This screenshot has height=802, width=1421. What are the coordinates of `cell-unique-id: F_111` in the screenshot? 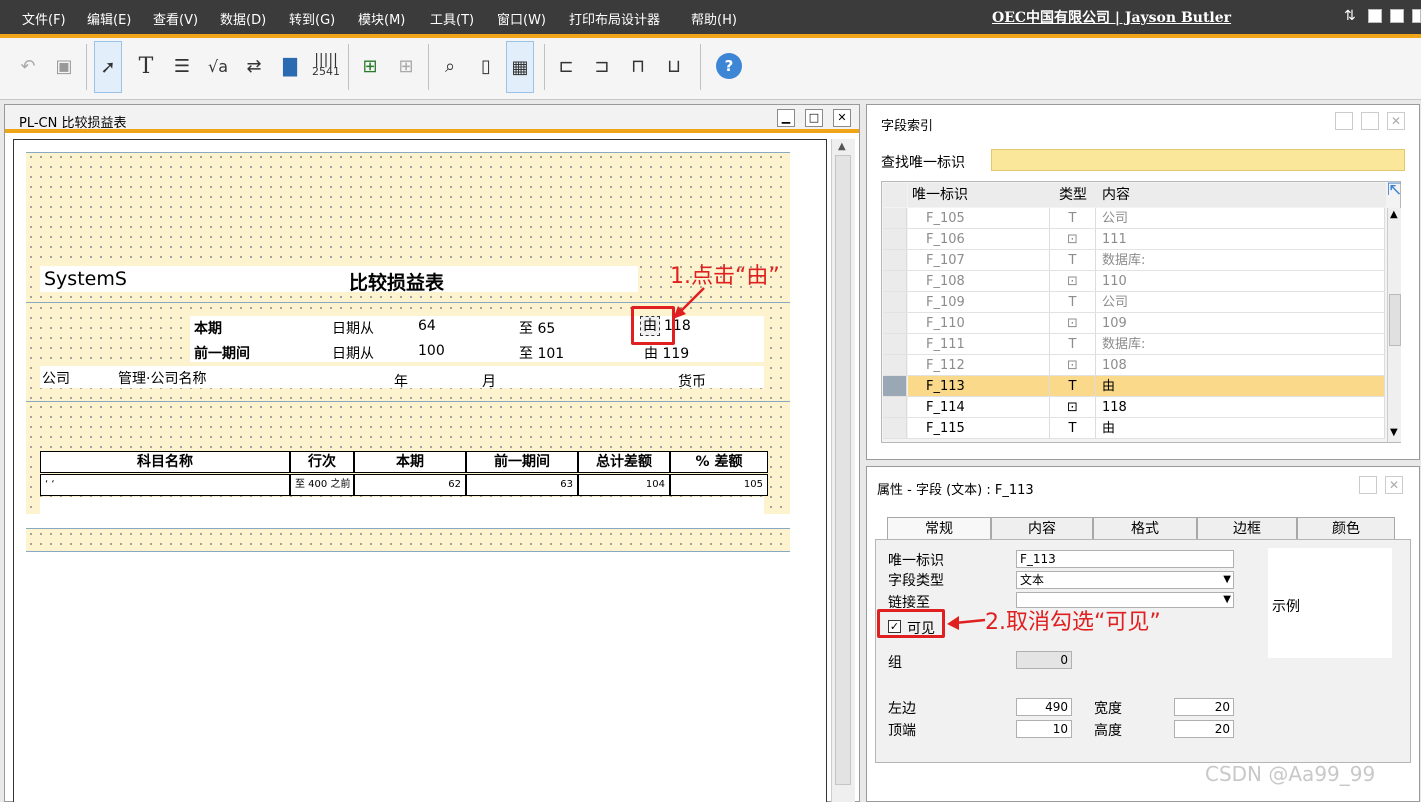 It's located at (979, 344).